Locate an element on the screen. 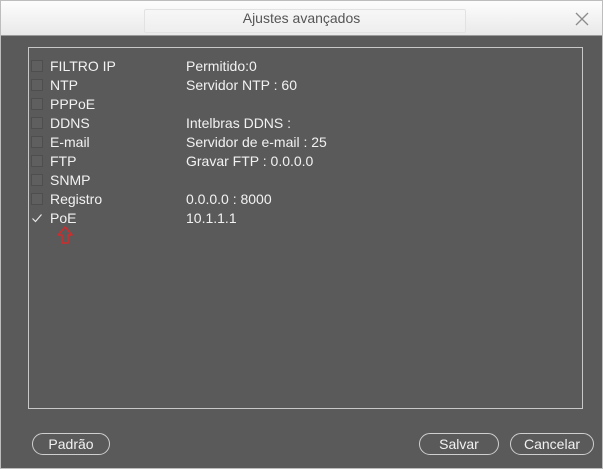 This screenshot has height=469, width=603. checkbox-pppoe is located at coordinates (37, 104).